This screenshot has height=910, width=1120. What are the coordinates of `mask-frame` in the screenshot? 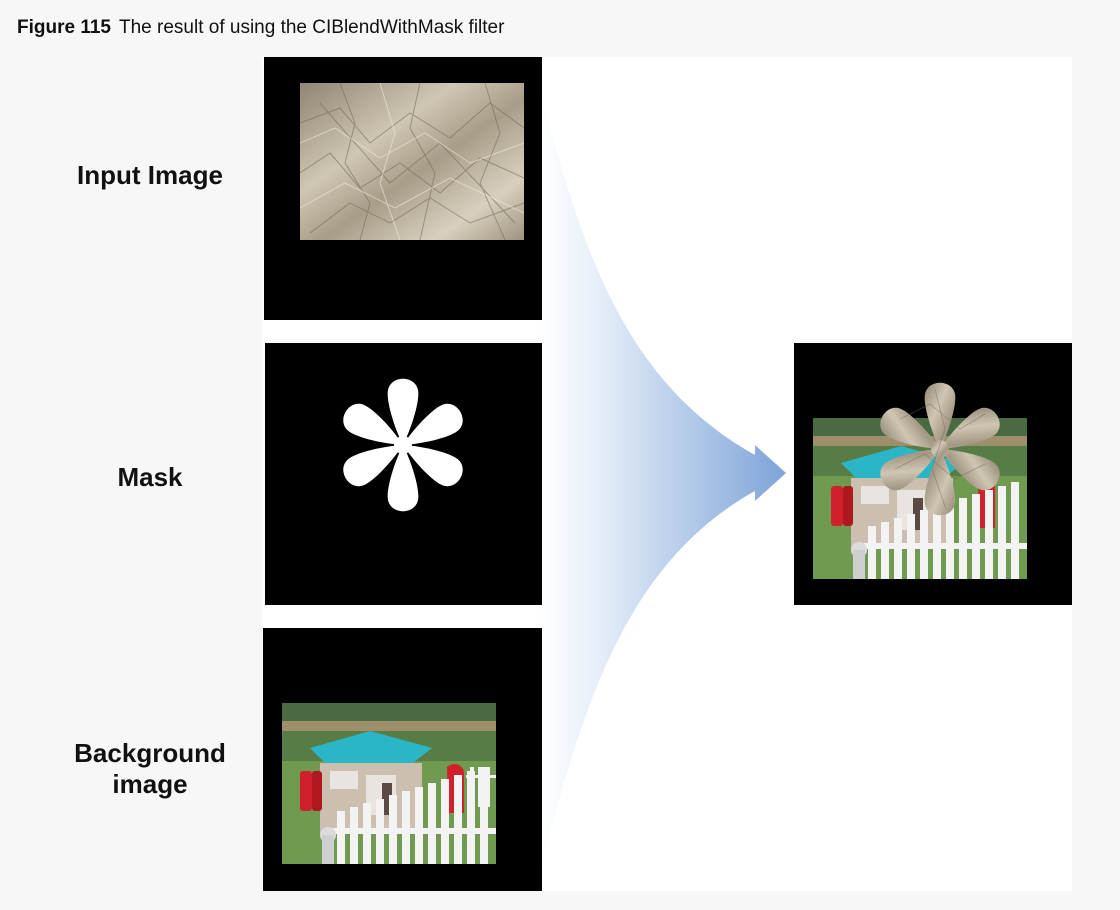 It's located at (403, 474).